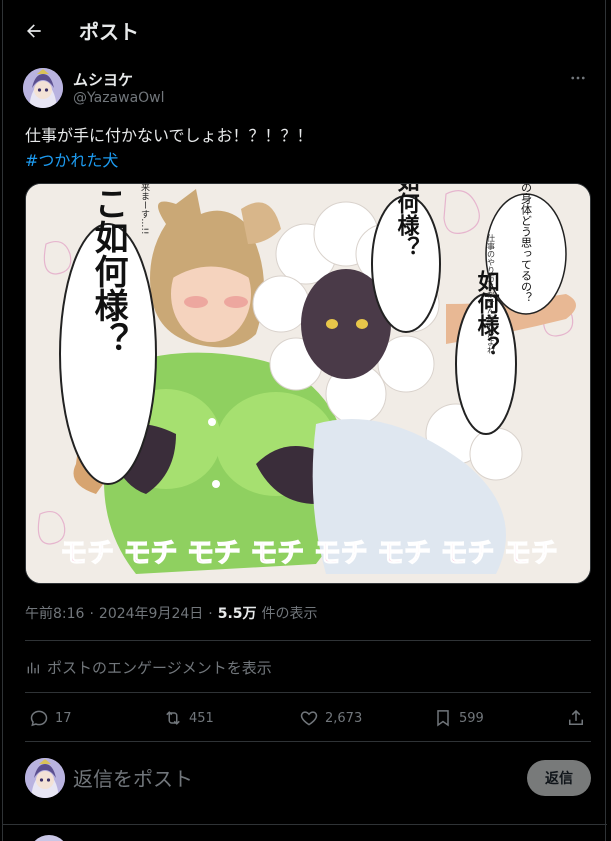 This screenshot has height=841, width=611. I want to click on heart-icon, so click(309, 718).